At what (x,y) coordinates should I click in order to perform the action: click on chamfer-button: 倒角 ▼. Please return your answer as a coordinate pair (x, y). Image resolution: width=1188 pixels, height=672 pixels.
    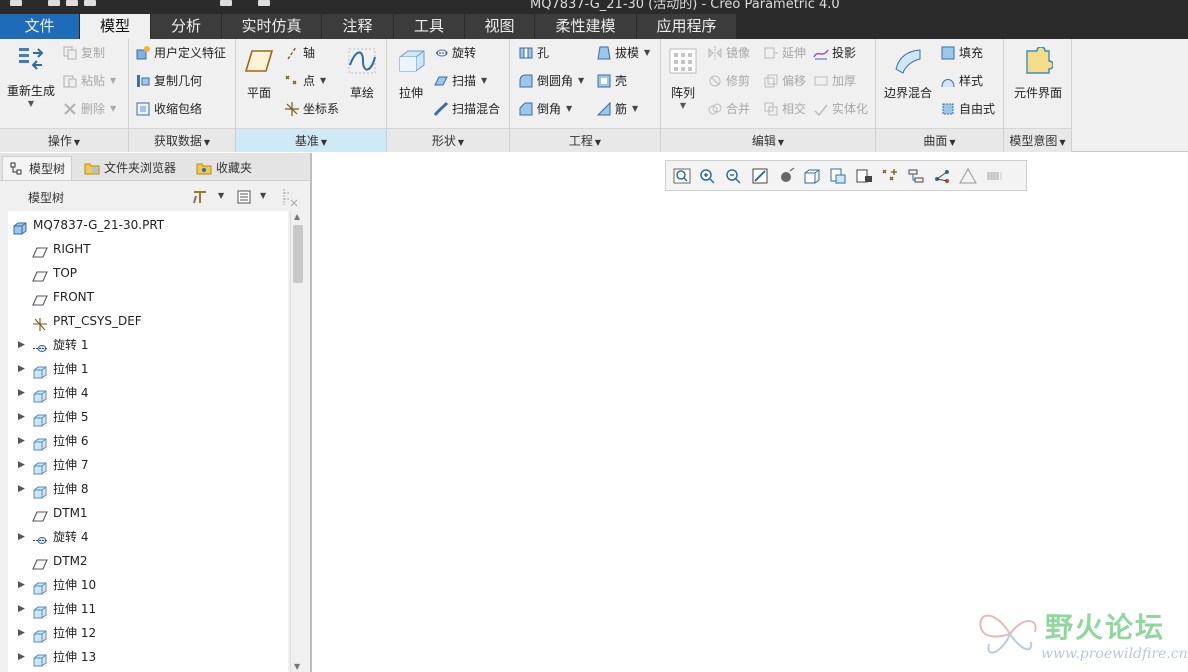
    Looking at the image, I should click on (545, 109).